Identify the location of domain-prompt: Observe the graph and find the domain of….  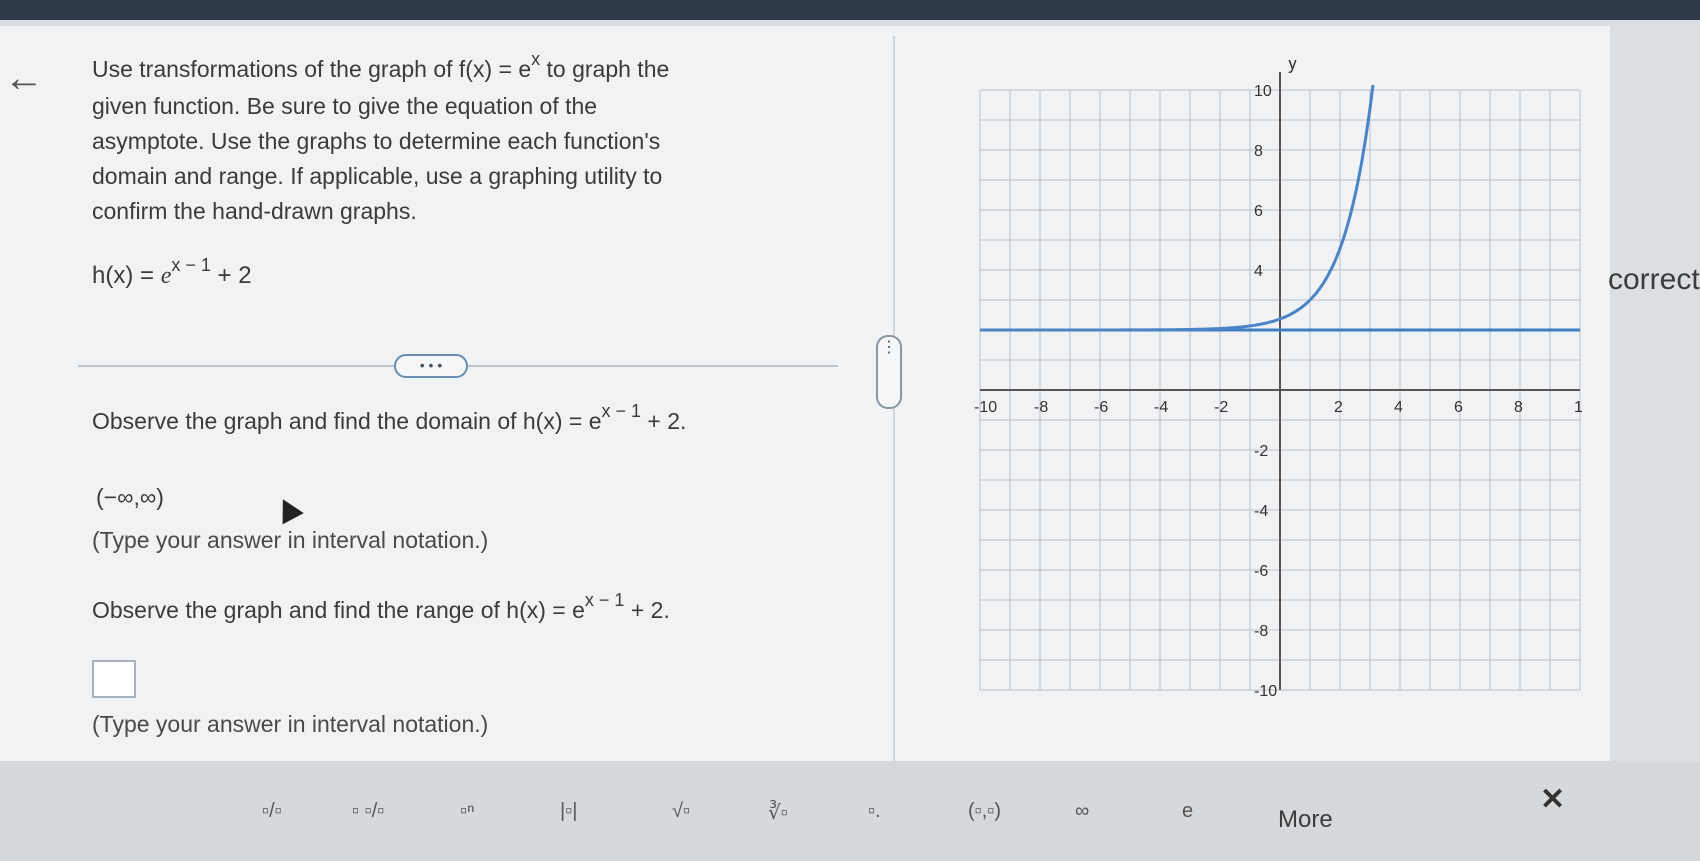
(389, 418).